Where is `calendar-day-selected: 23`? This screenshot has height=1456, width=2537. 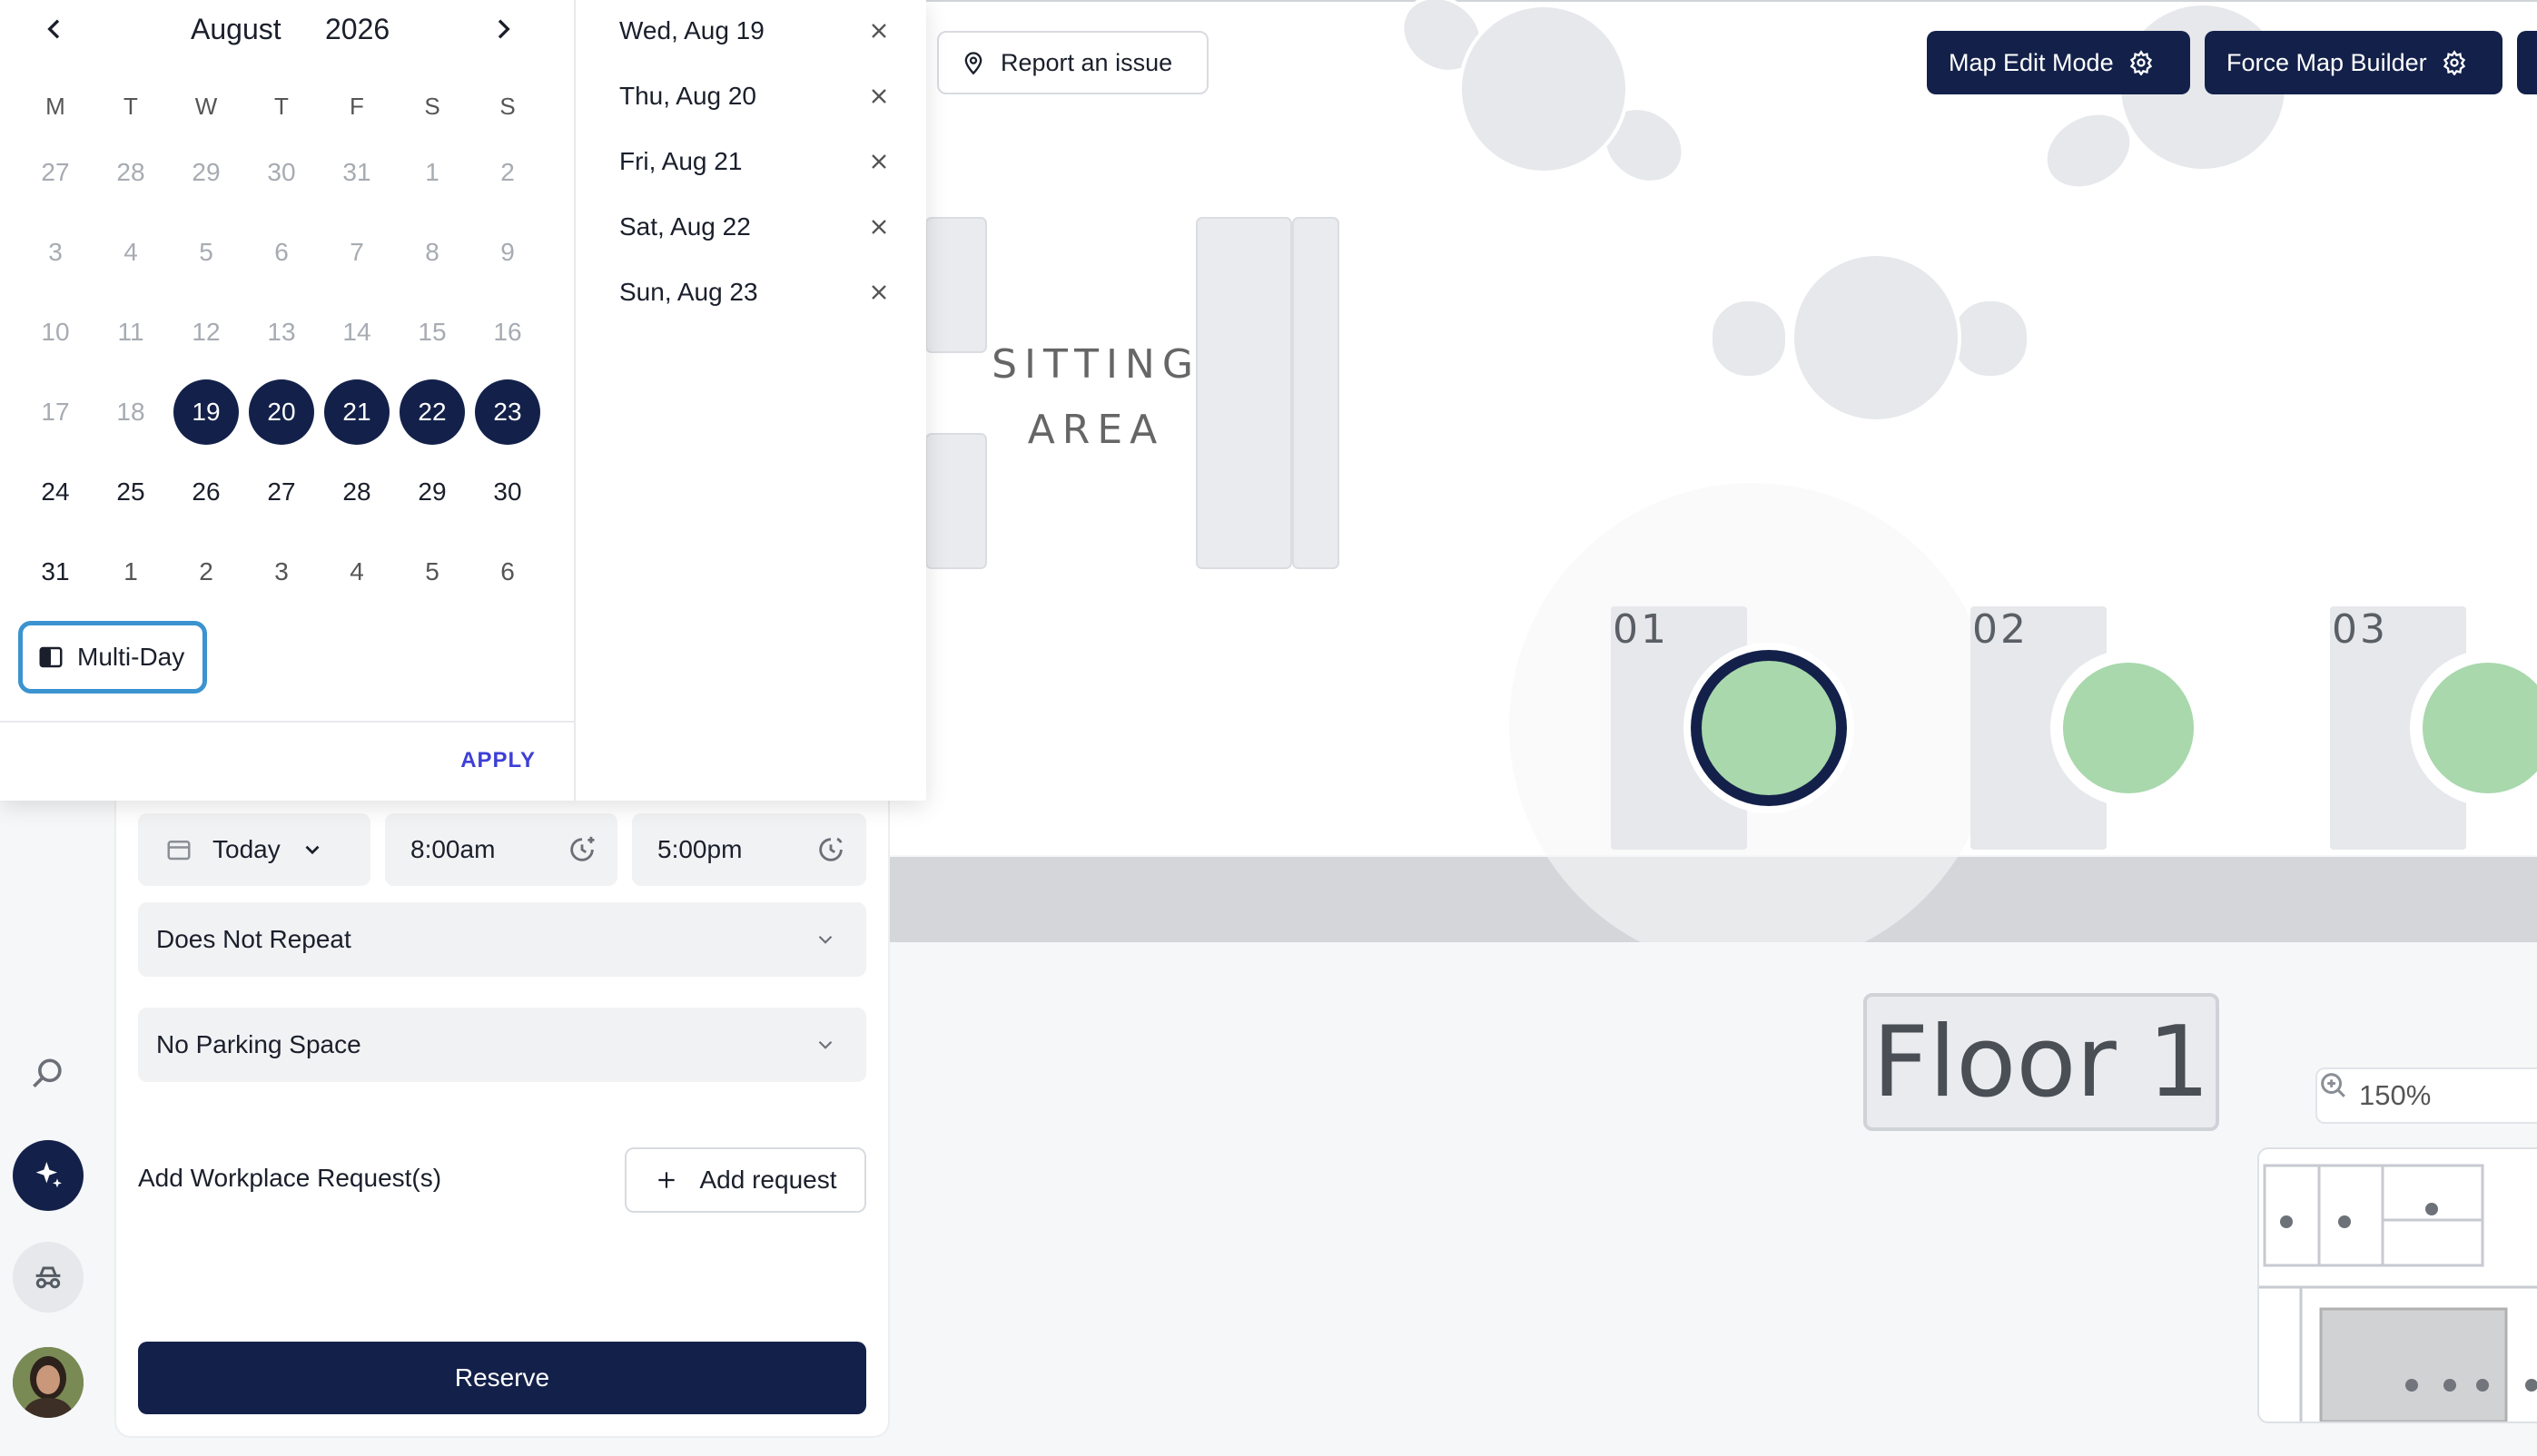 calendar-day-selected: 23 is located at coordinates (507, 412).